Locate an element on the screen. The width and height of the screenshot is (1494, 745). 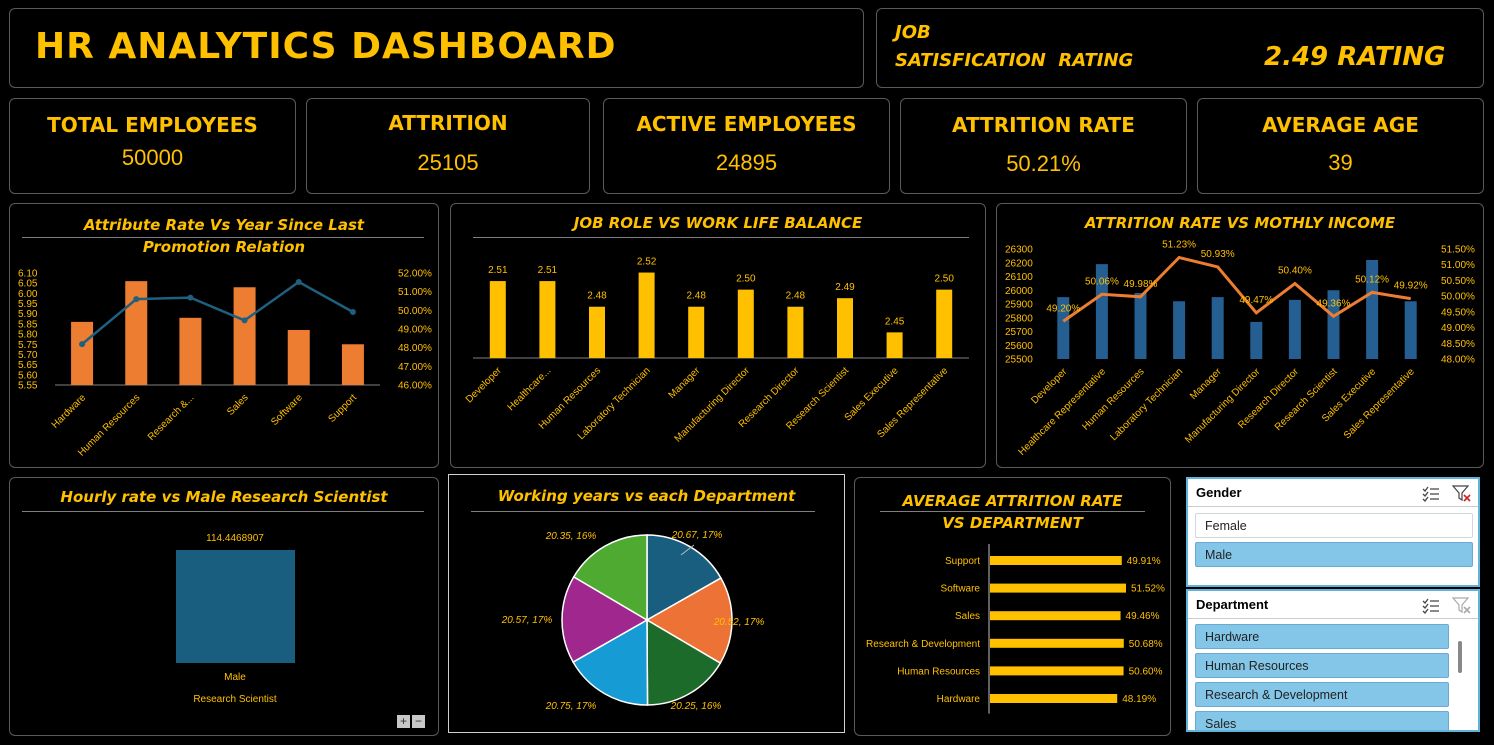
x-tick-label: Hardware is located at coordinates (69, 411).